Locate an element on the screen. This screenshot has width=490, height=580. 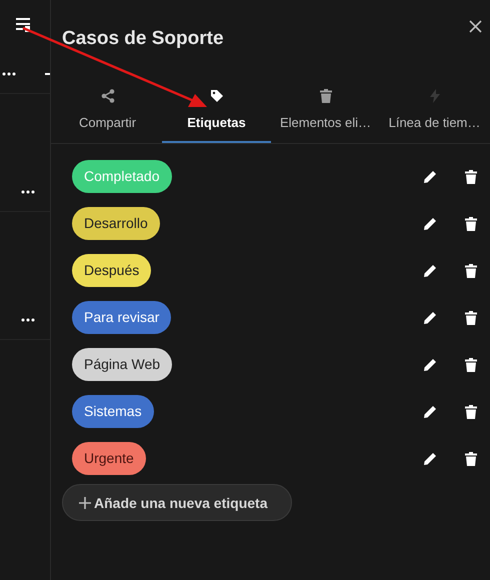
tag-label: Sistemas is located at coordinates (113, 411).